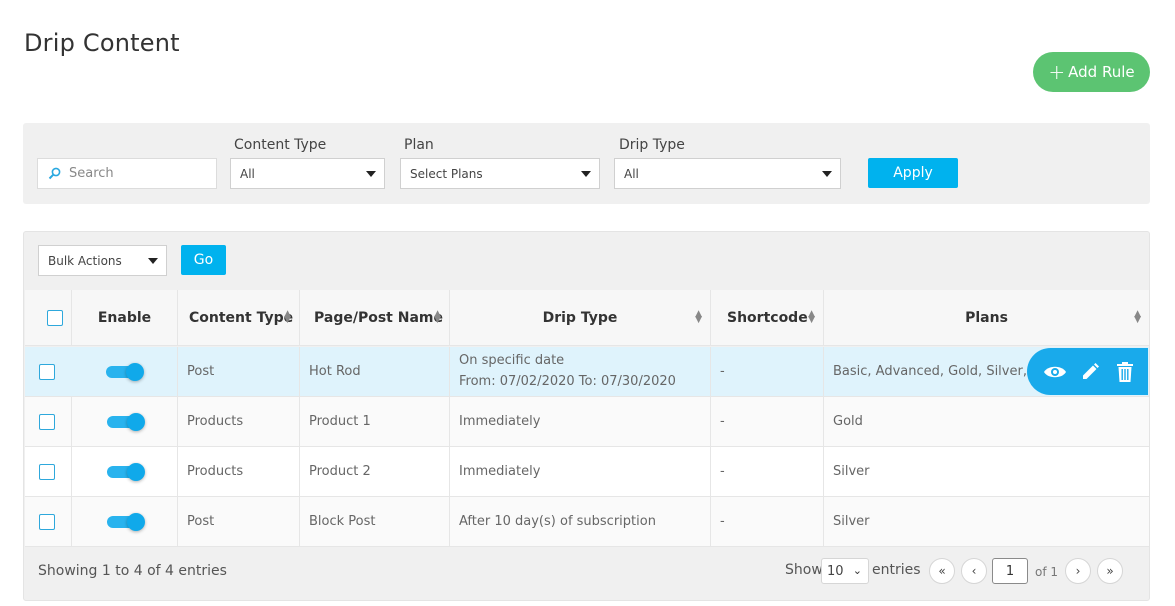 The image size is (1175, 606). I want to click on add-rule-button: + Add Rule, so click(1091, 72).